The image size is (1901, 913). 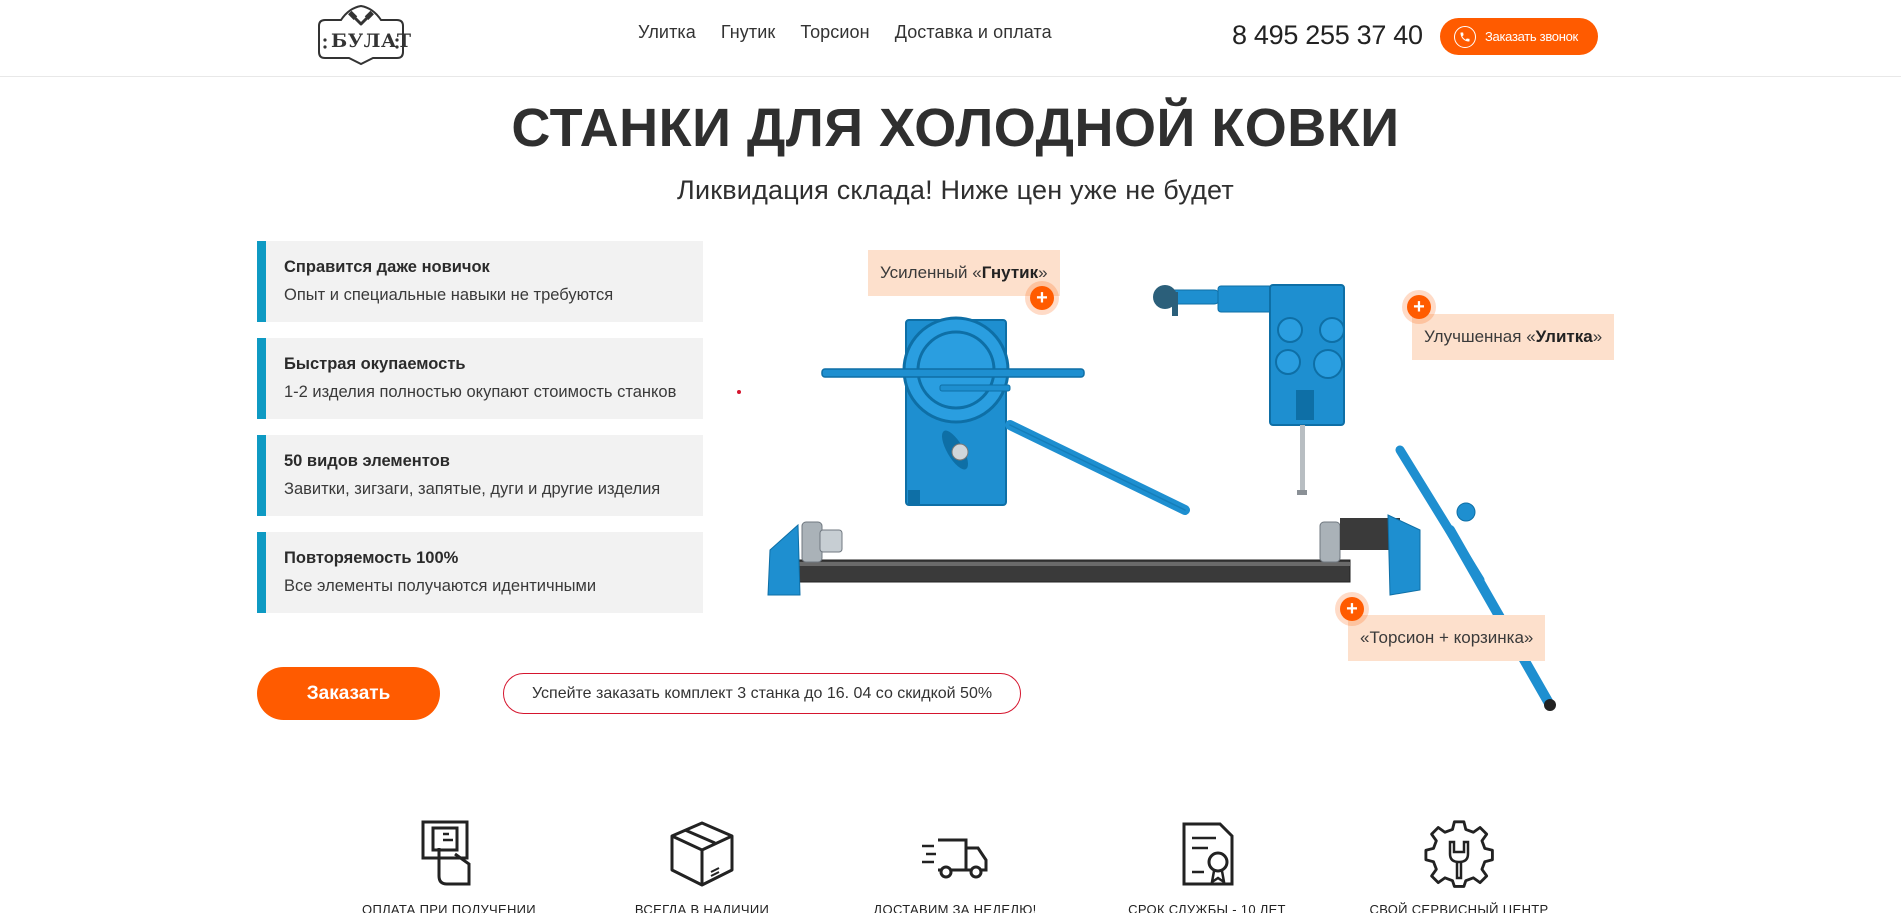 I want to click on nav-item-gnutik: Гнутик, so click(x=748, y=32).